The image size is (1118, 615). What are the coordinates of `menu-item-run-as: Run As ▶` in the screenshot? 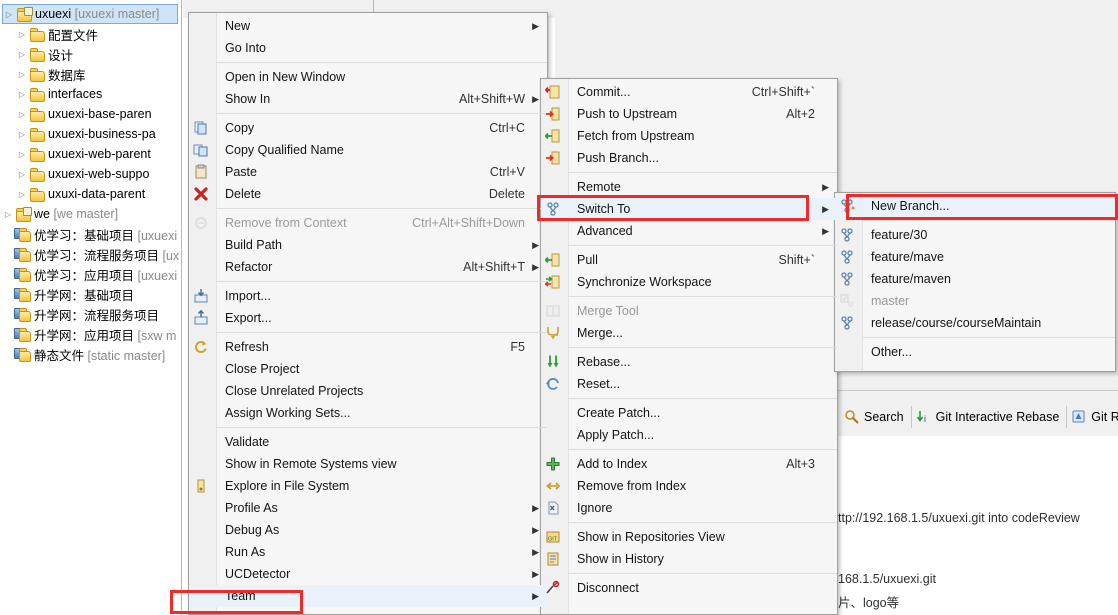 It's located at (368, 552).